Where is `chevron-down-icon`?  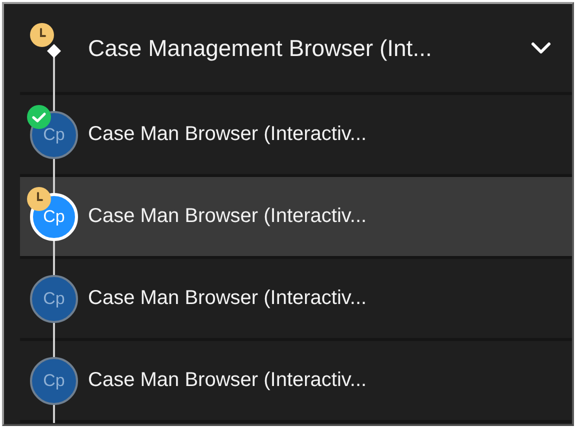 chevron-down-icon is located at coordinates (541, 48).